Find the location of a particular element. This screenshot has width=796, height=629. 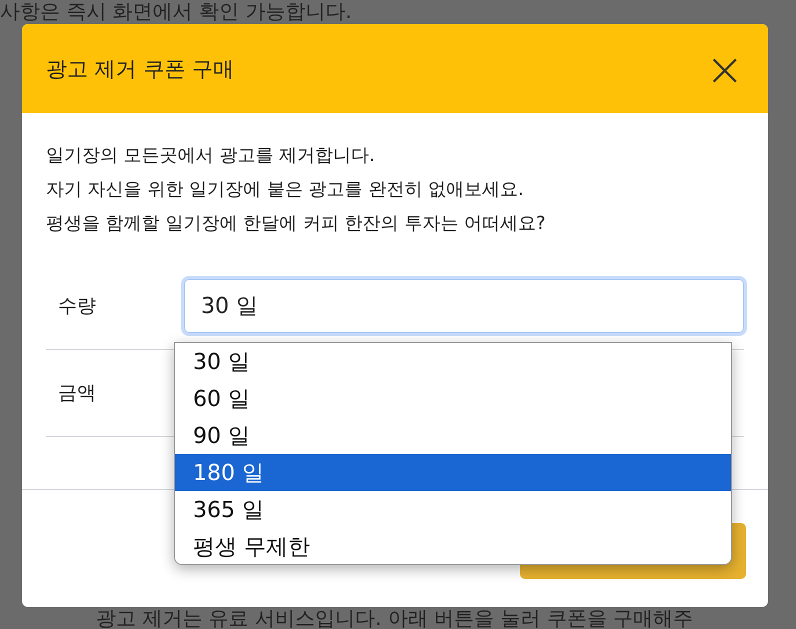

dropdown-option: 60 일 is located at coordinates (453, 398).